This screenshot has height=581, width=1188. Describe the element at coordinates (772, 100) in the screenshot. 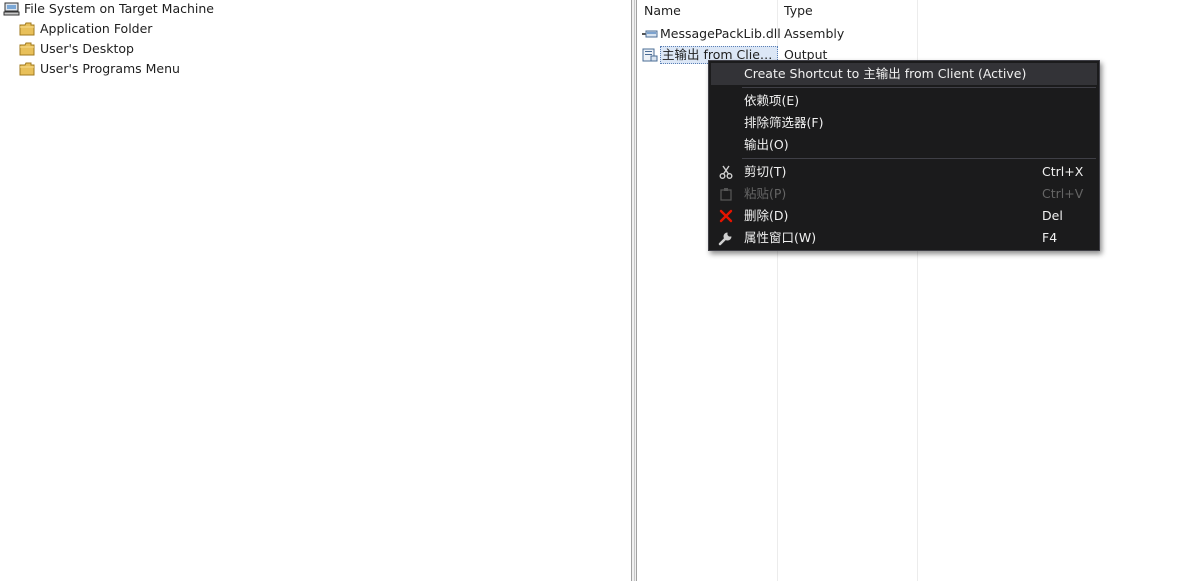

I see `menu-item-label: 依赖项(E)` at that location.